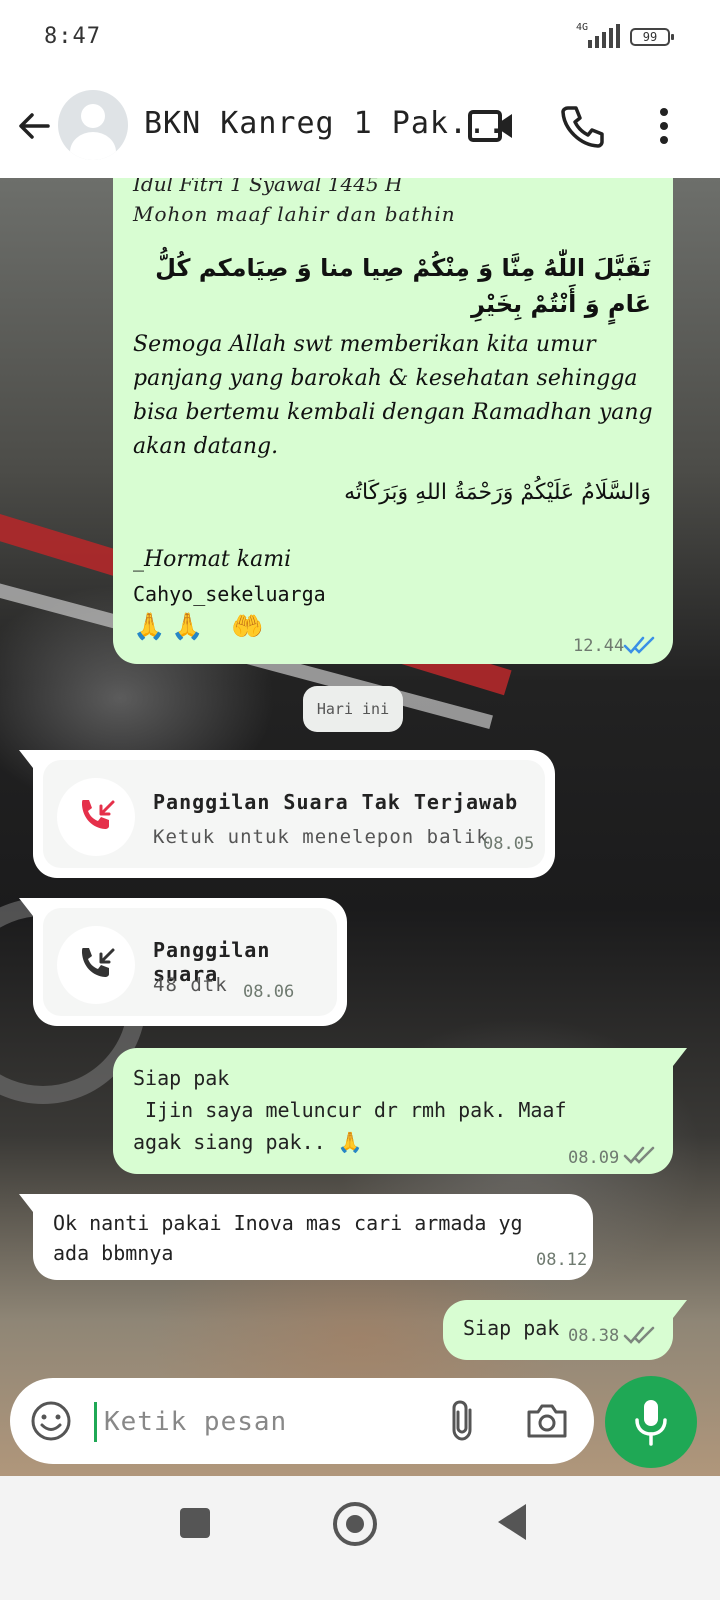 This screenshot has width=720, height=1600. What do you see at coordinates (594, 1158) in the screenshot?
I see `message-time: 08.09` at bounding box center [594, 1158].